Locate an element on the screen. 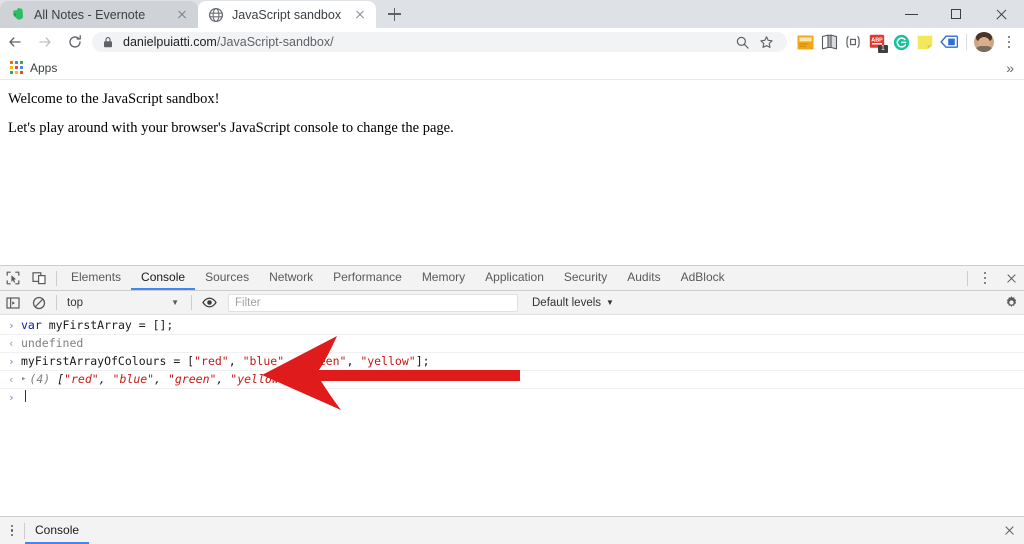 Image resolution: width=1024 pixels, height=544 pixels. url-path: /JavaScript-sandbox/ is located at coordinates (275, 42).